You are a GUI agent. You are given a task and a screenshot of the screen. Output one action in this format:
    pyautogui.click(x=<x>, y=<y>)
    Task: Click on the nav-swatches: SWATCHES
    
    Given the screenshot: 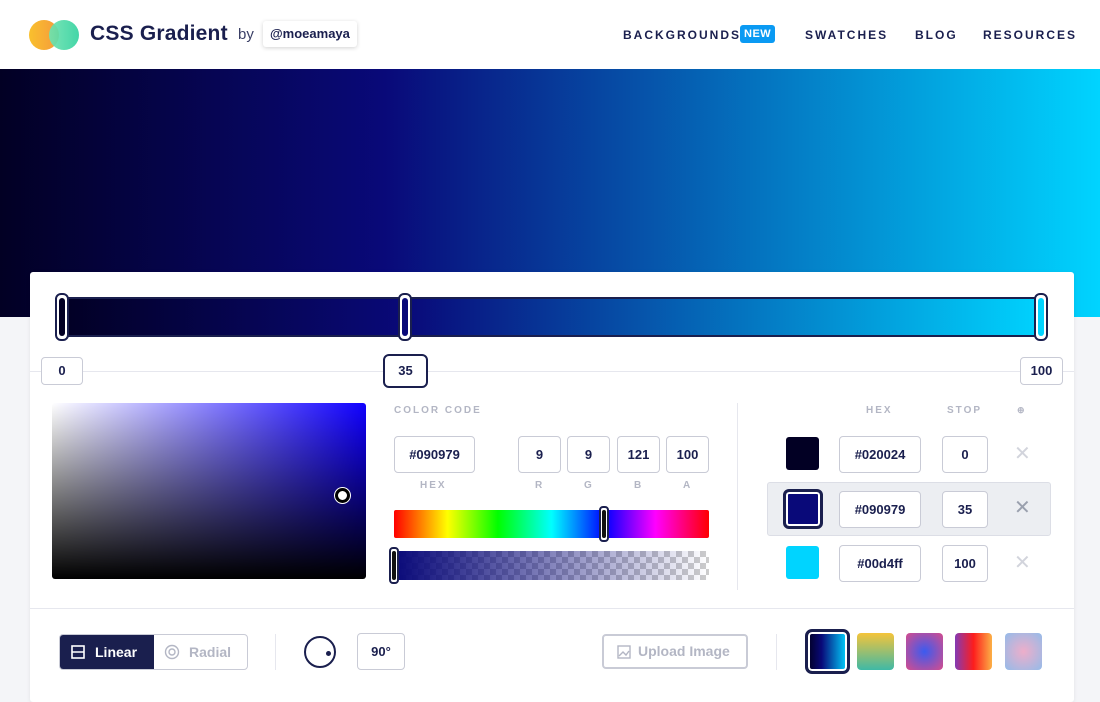 What is the action you would take?
    pyautogui.click(x=846, y=35)
    